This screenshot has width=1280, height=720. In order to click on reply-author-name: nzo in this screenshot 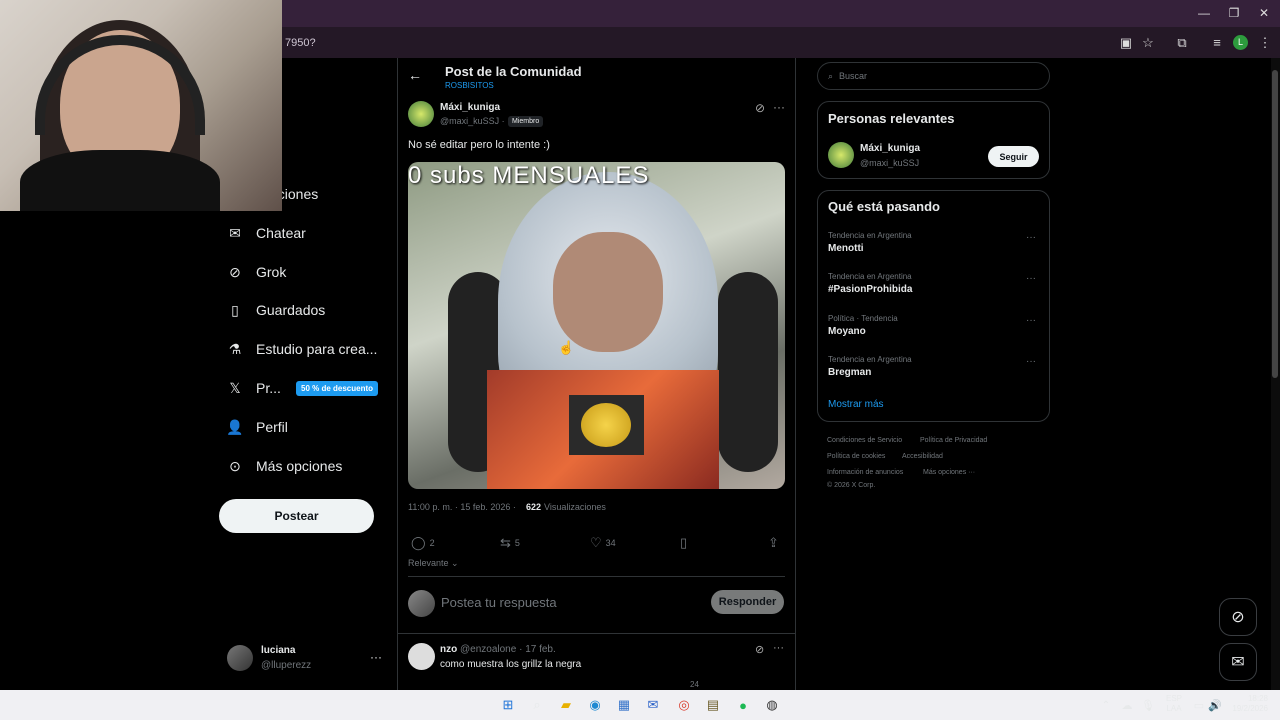, I will do `click(448, 649)`.